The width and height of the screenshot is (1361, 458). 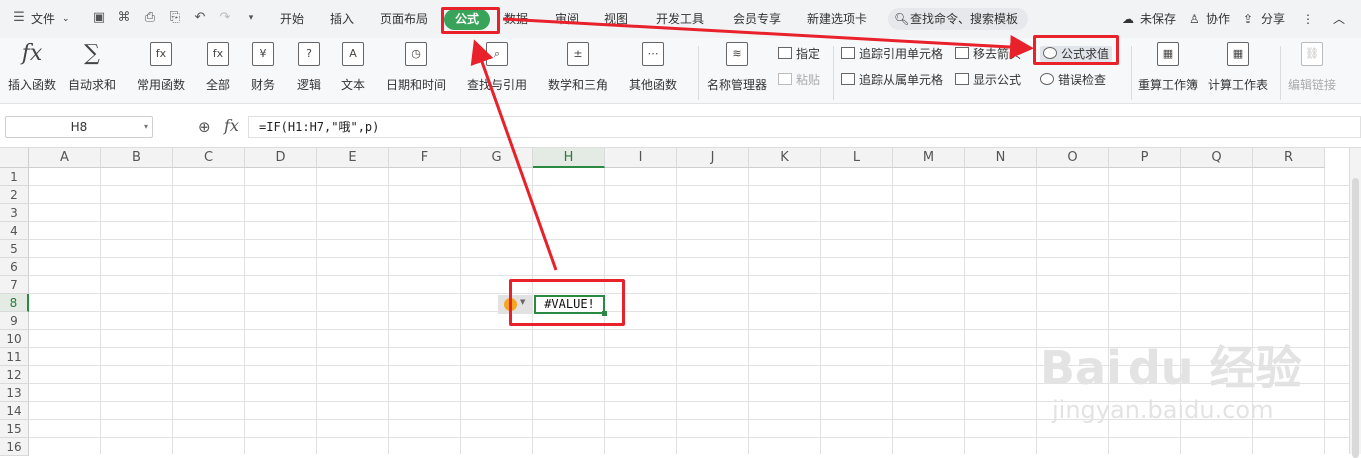 I want to click on remove-arrows-button: 移去箭头, so click(x=988, y=54).